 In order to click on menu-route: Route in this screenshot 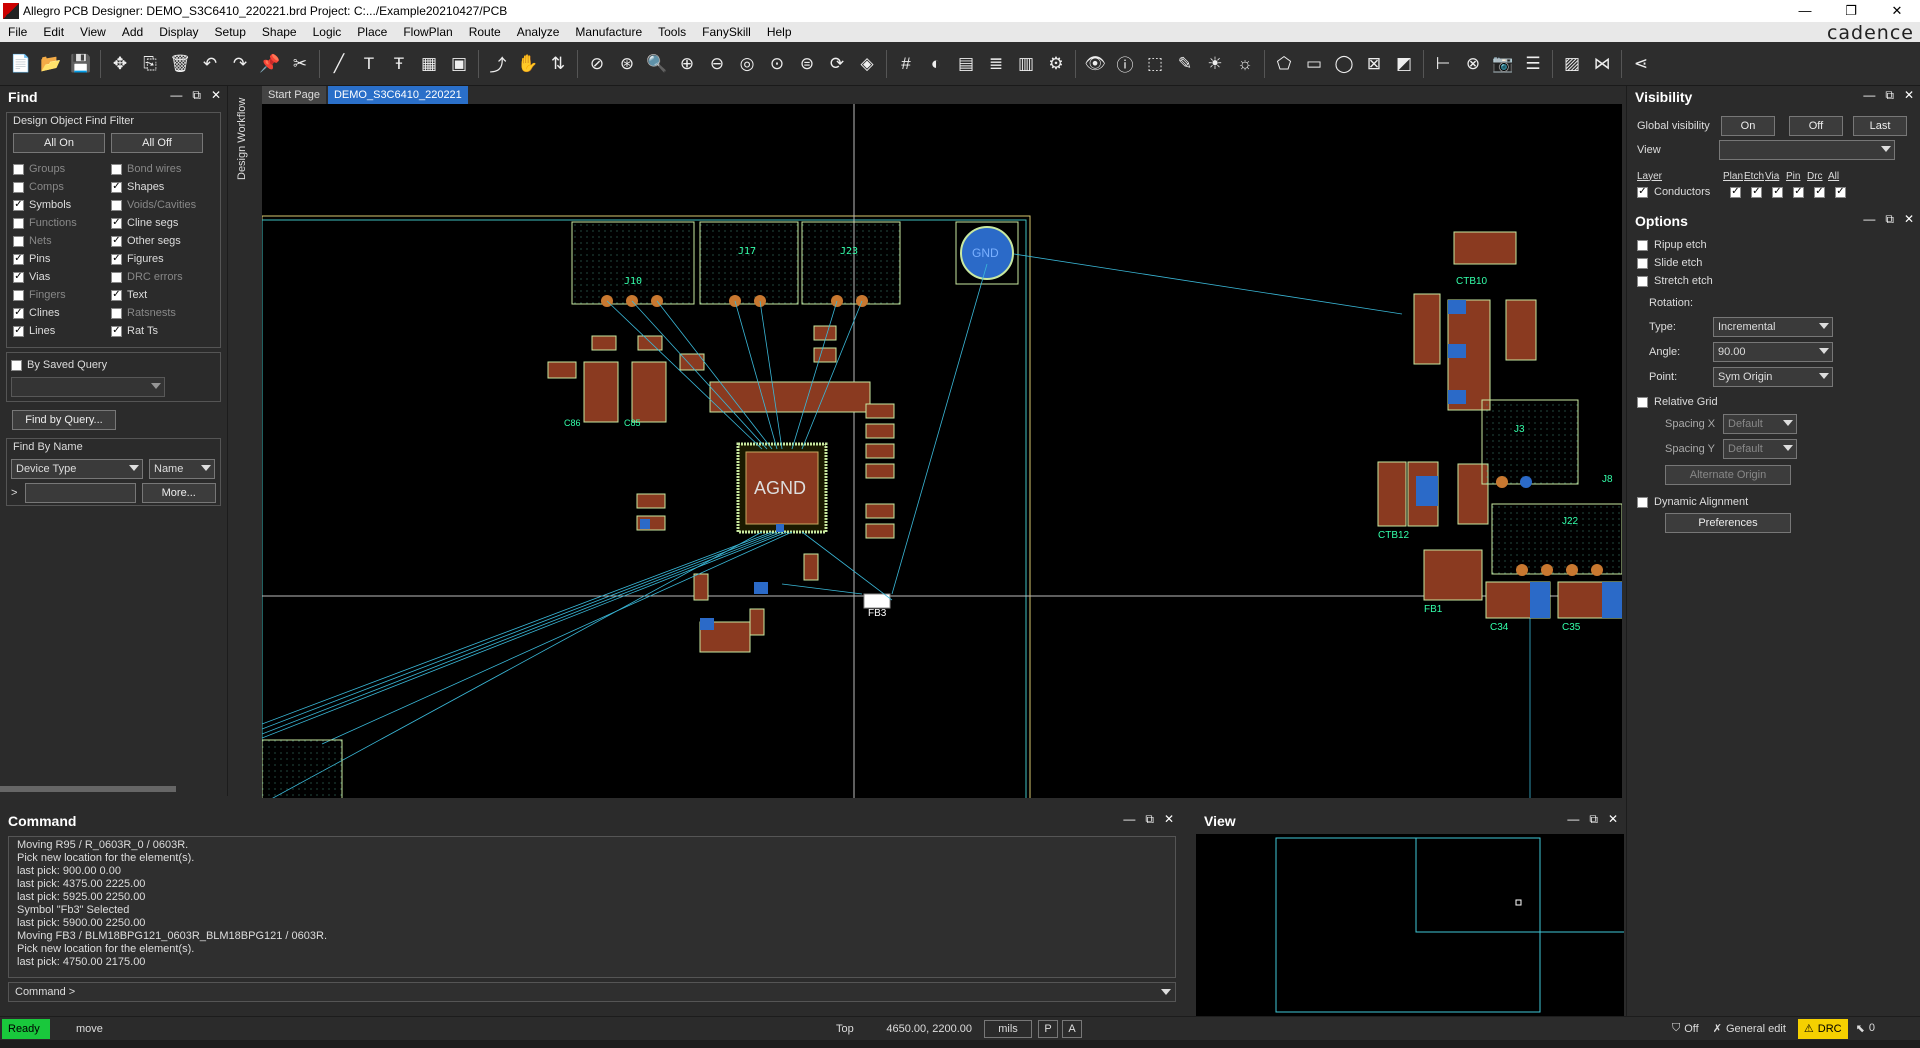, I will do `click(485, 32)`.